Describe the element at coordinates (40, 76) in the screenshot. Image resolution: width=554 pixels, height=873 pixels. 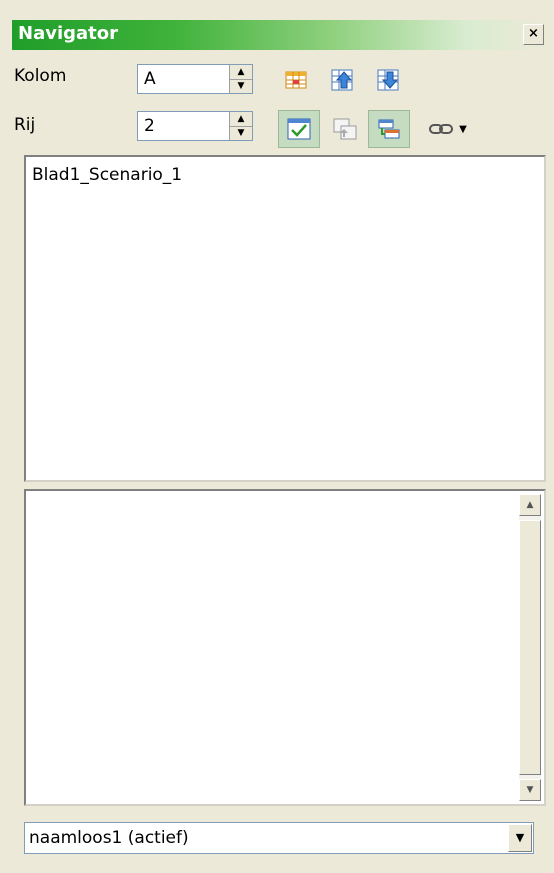
I see `column-label: Kolom` at that location.